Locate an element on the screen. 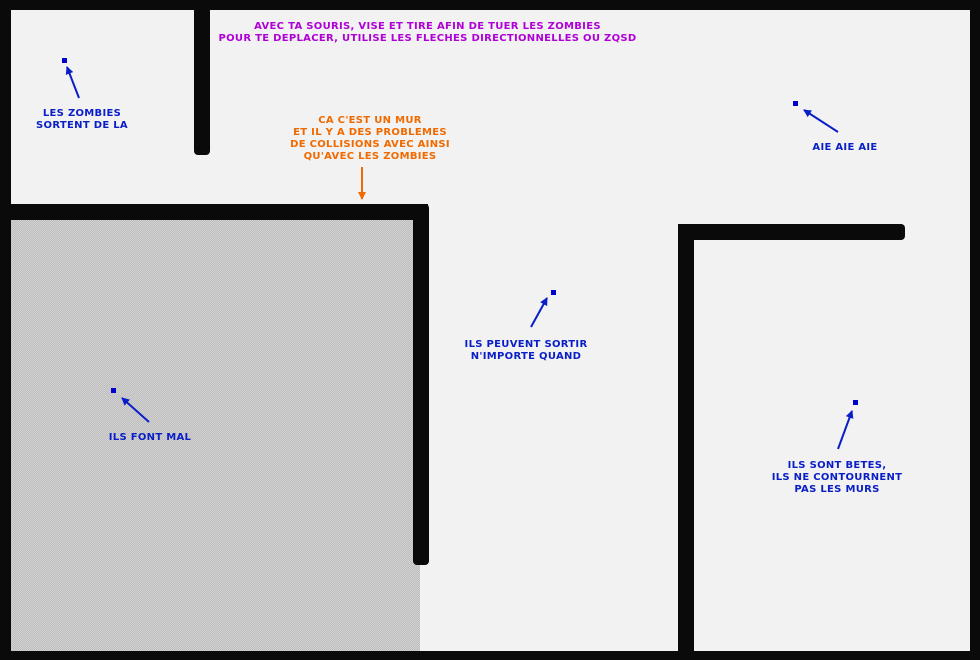  wall-note-line: CA C'EST UN MUR is located at coordinates (370, 120).